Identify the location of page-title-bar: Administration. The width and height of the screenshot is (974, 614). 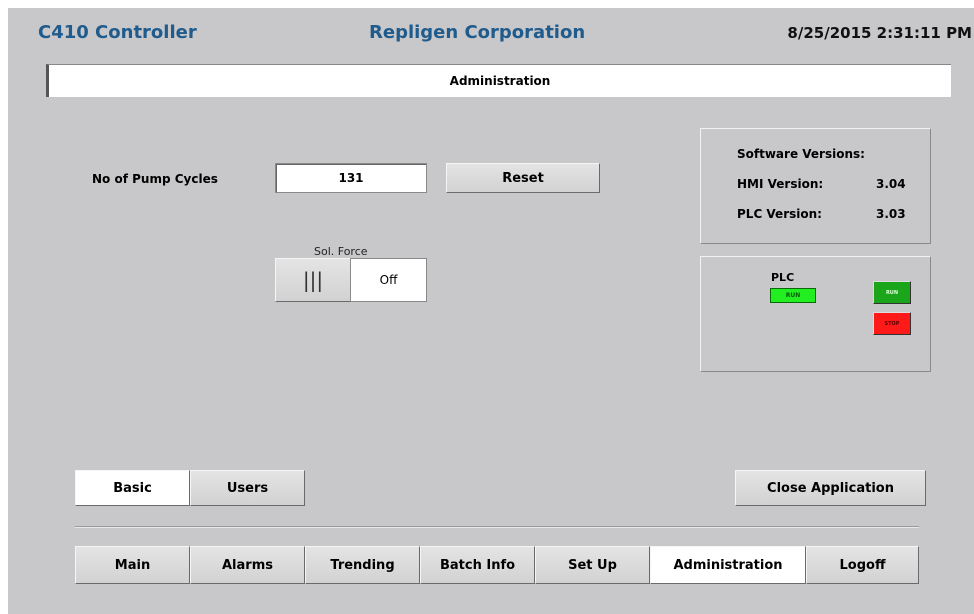
(498, 80).